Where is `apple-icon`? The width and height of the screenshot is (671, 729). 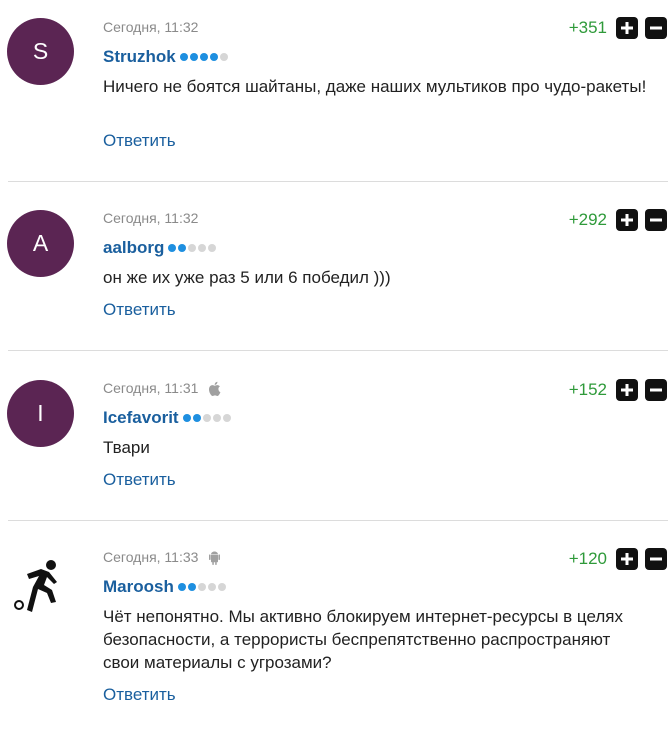 apple-icon is located at coordinates (214, 388).